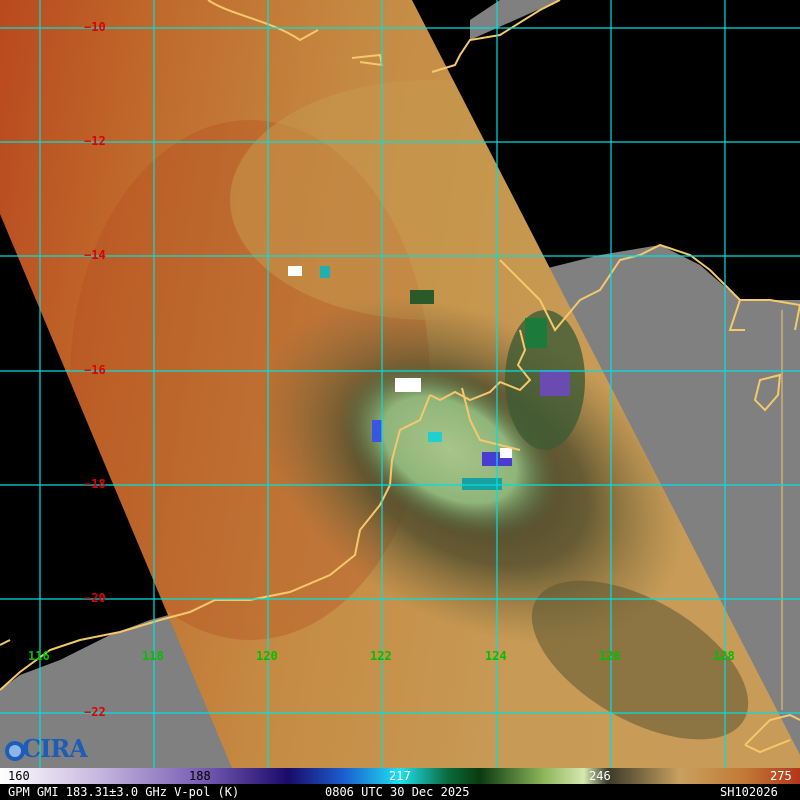  Describe the element at coordinates (95, 712) in the screenshot. I see `lat-label: −22` at that location.